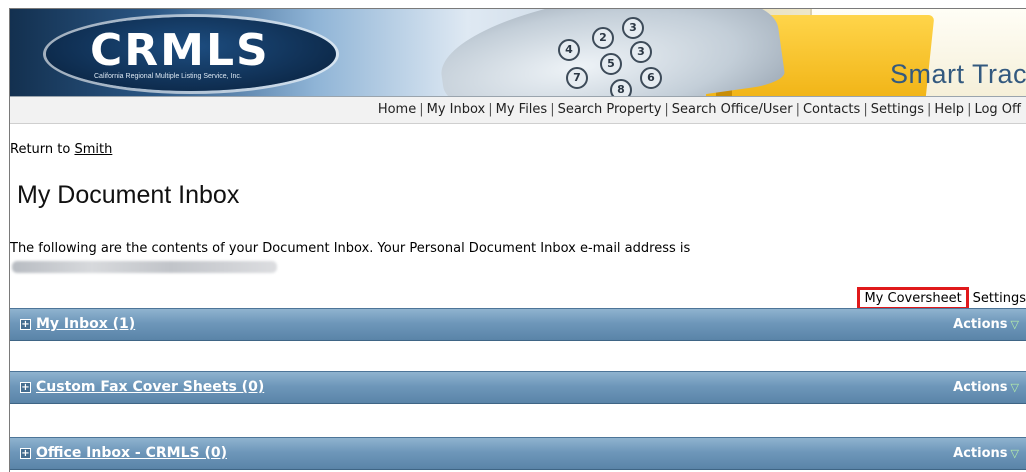 The image size is (1026, 472). I want to click on panel-title: + Custom Fax Cover Sheets (0), so click(142, 387).